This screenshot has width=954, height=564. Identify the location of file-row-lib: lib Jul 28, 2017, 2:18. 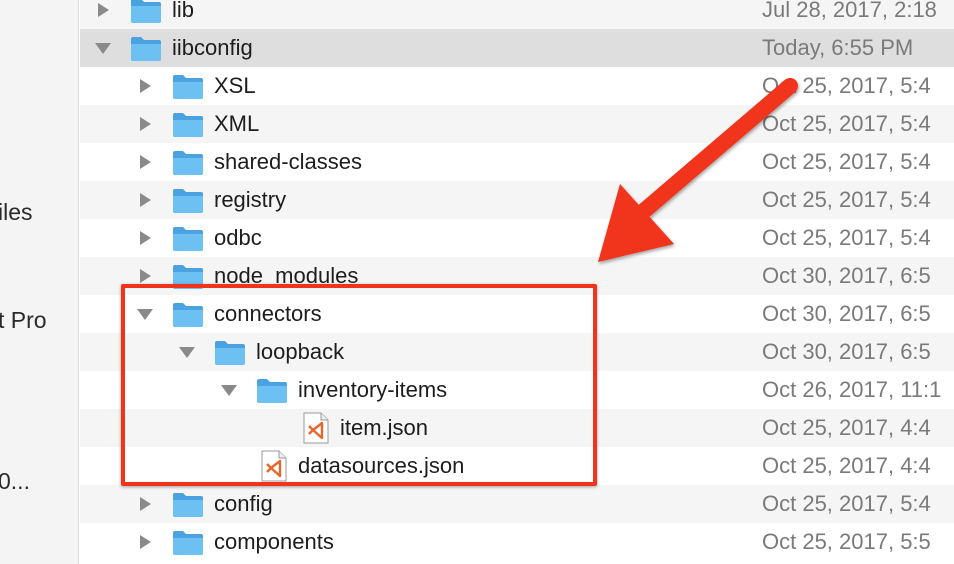
(517, 14).